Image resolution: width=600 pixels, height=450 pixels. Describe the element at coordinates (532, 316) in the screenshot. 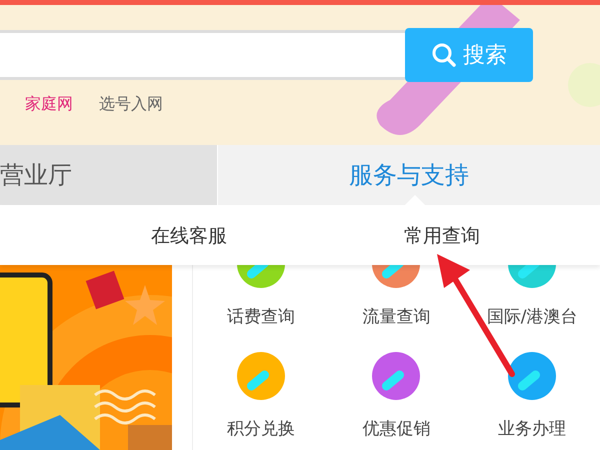

I see `service-link: 国际/港澳台` at that location.